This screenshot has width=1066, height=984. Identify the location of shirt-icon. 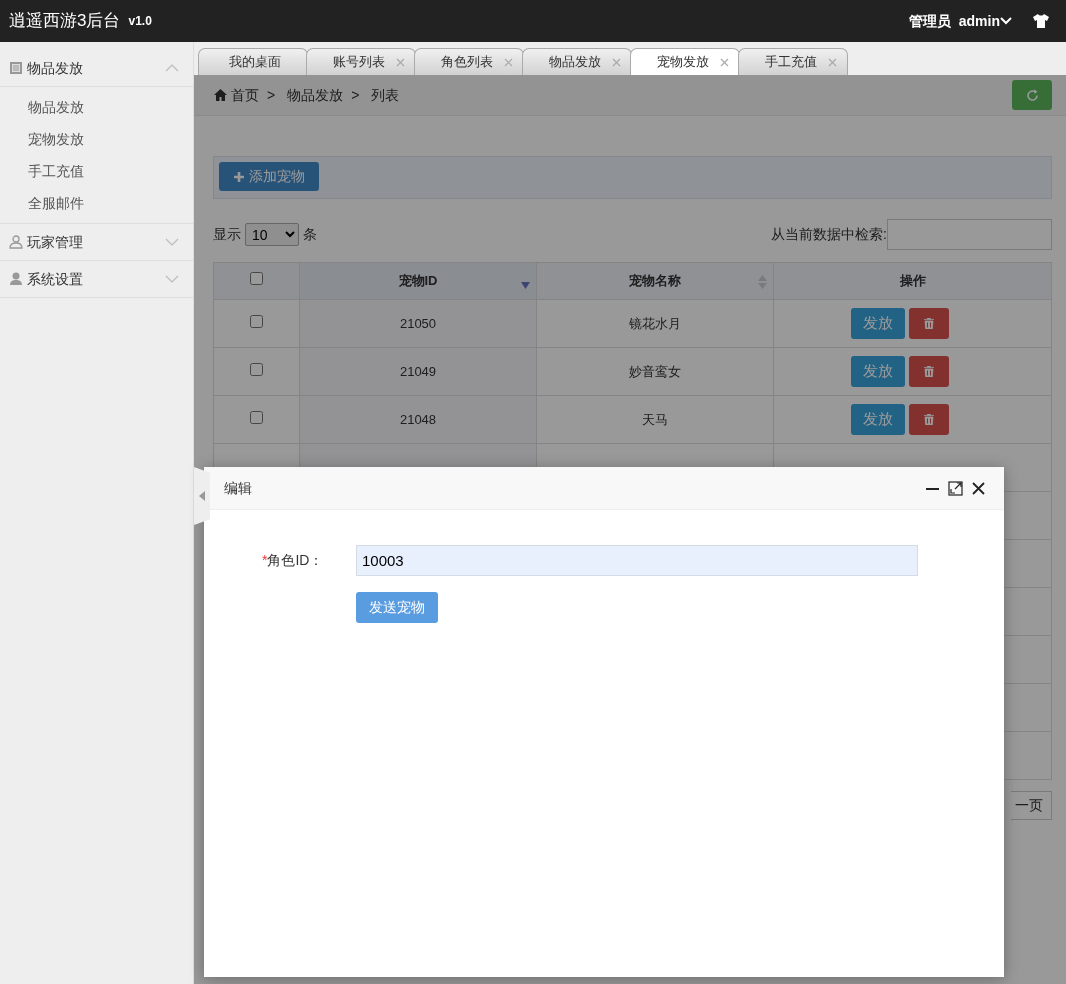
(1041, 21).